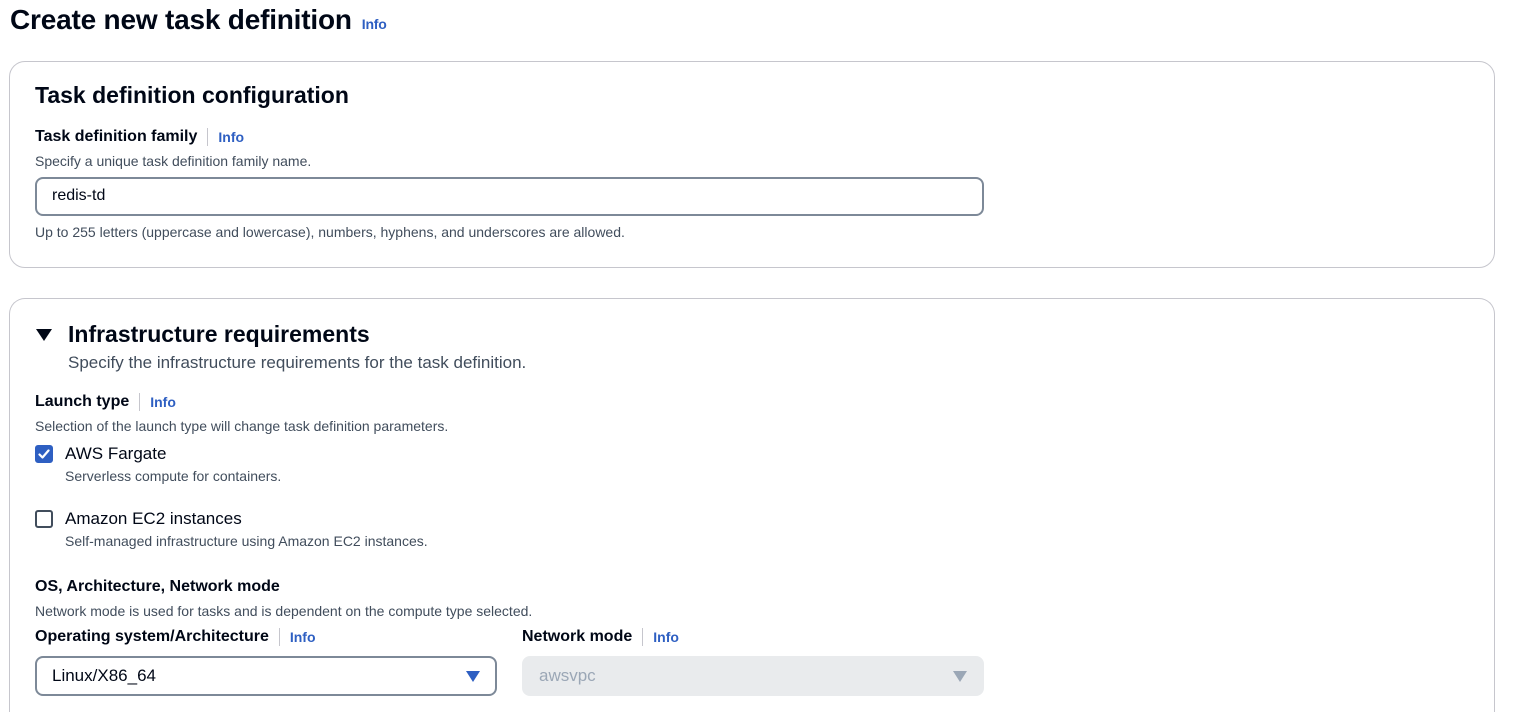  What do you see at coordinates (666, 637) in the screenshot?
I see `network-mode-info-link: Info` at bounding box center [666, 637].